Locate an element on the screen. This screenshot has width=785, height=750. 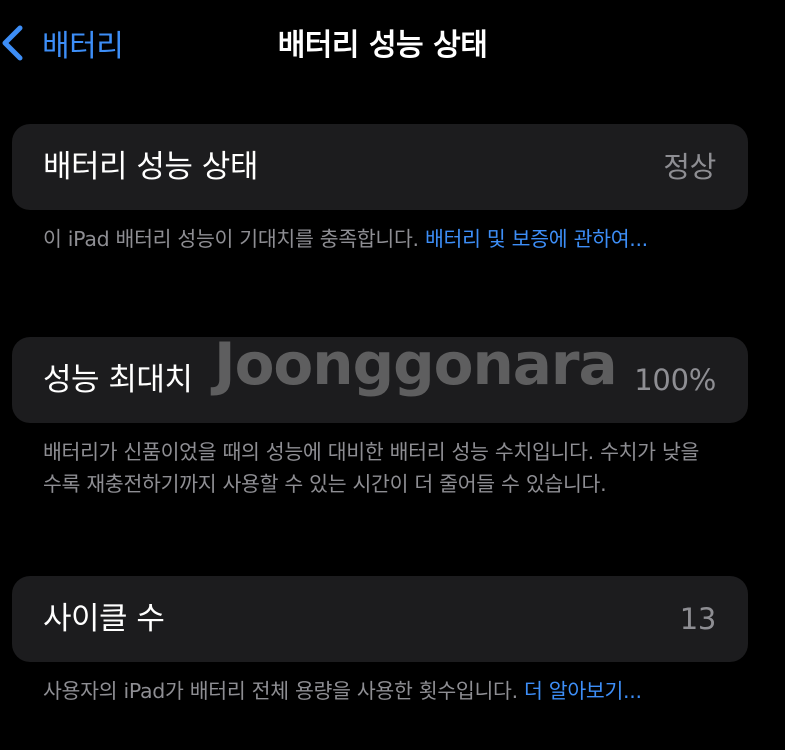
navigation-bar: 배터리 배터리 성능 상태 is located at coordinates (392, 45).